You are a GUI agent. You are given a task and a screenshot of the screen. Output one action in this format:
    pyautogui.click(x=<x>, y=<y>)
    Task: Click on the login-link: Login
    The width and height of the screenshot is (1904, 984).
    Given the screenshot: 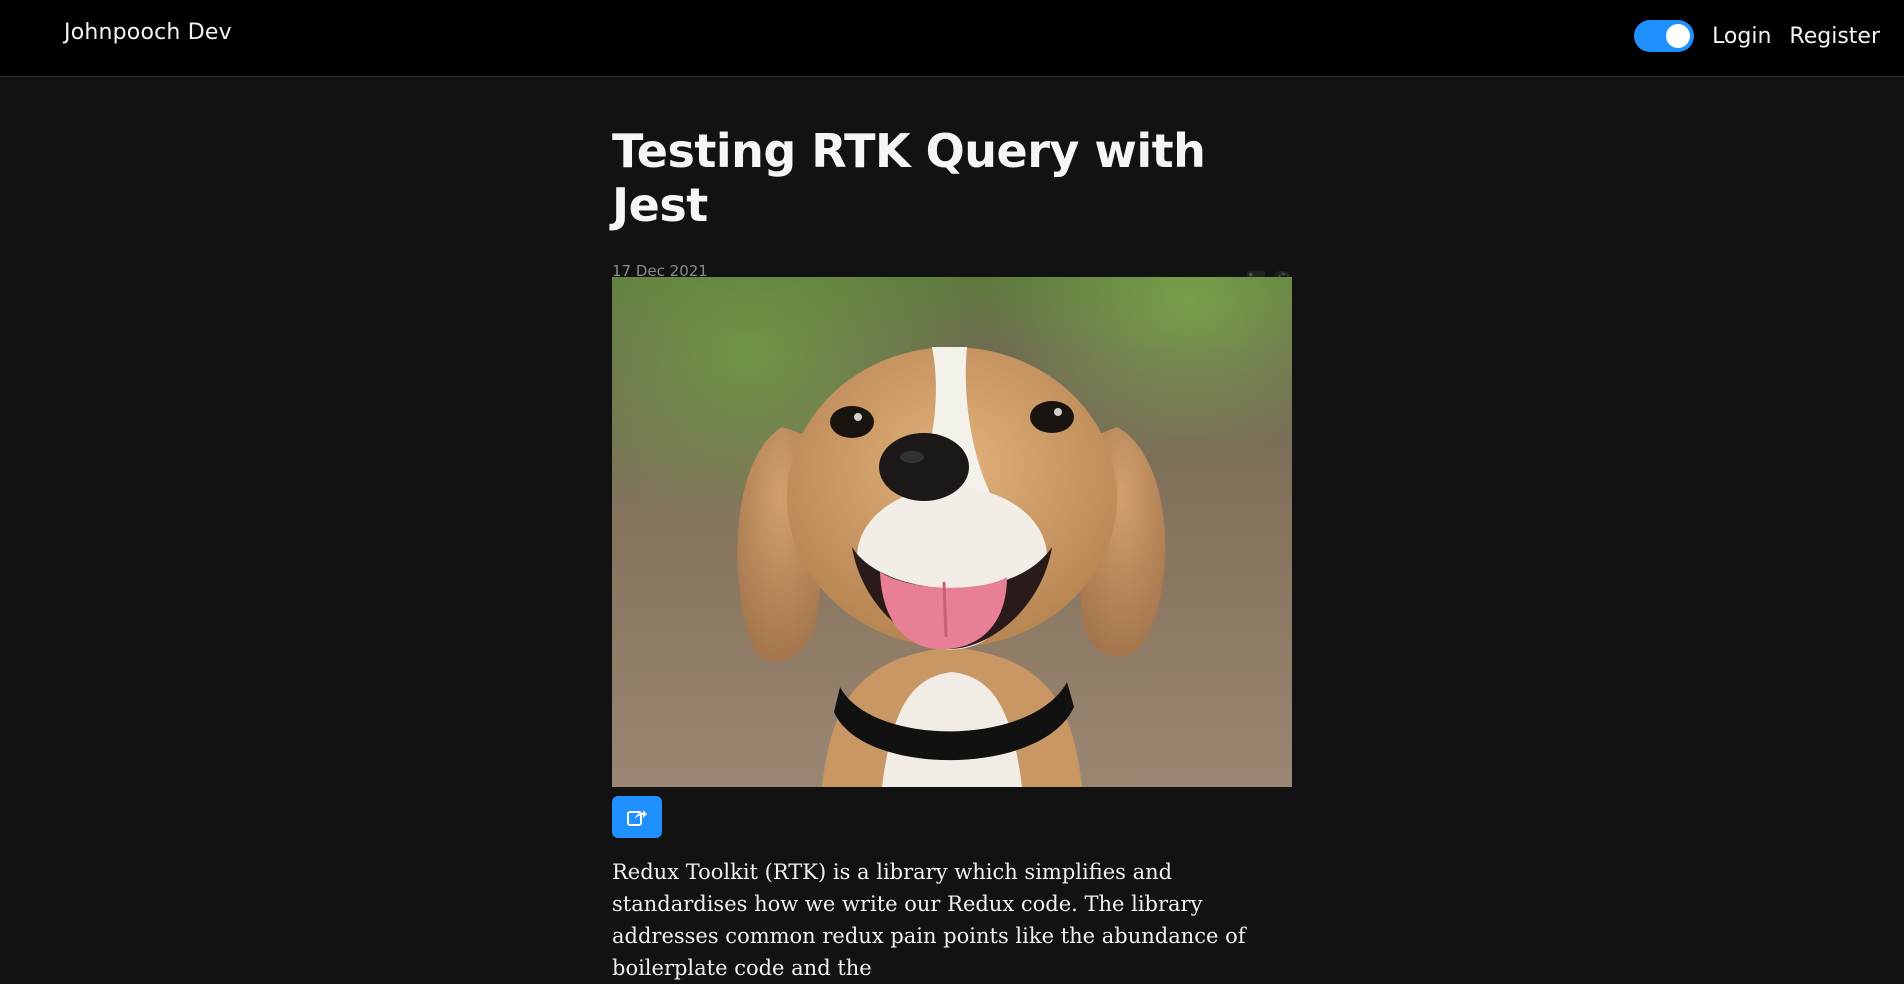 What is the action you would take?
    pyautogui.click(x=1741, y=36)
    